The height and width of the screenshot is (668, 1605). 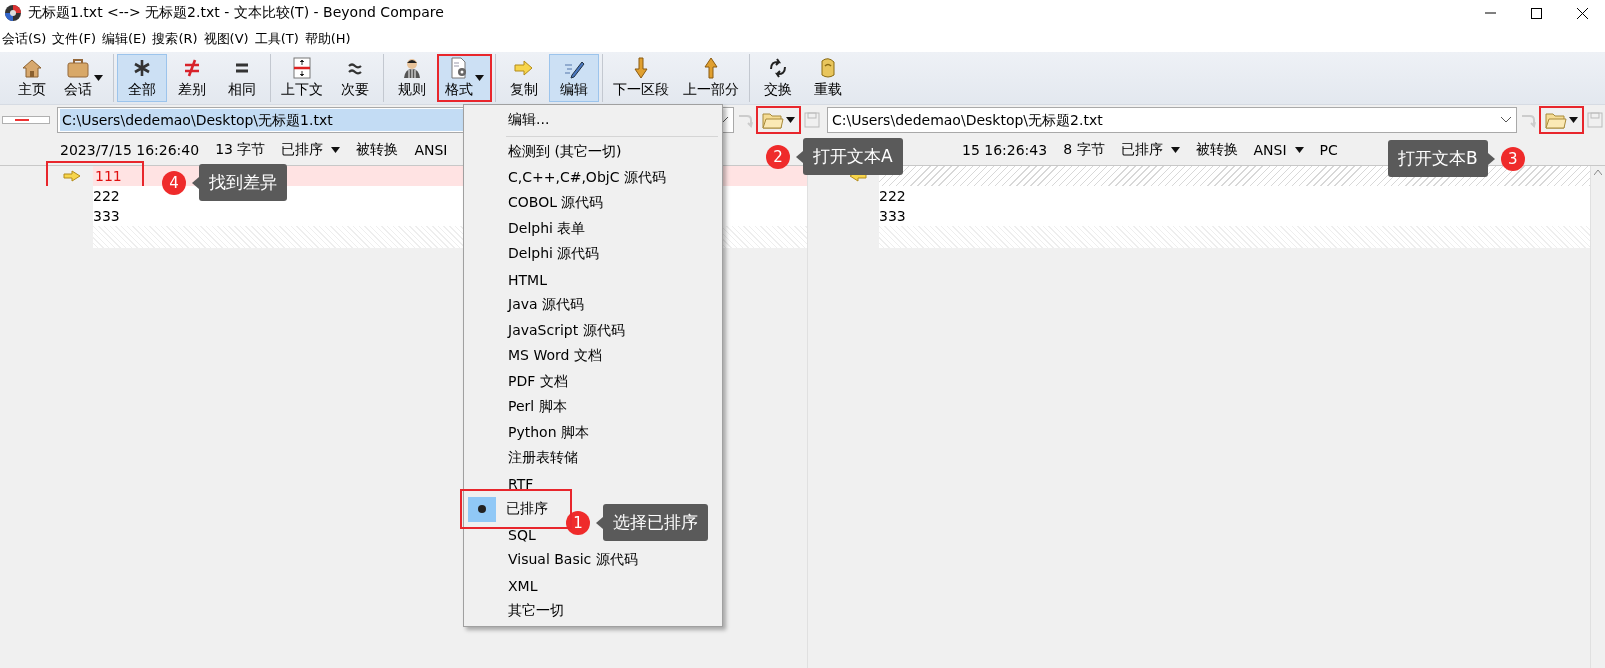 I want to click on toolbar-button: 差别, so click(x=192, y=78).